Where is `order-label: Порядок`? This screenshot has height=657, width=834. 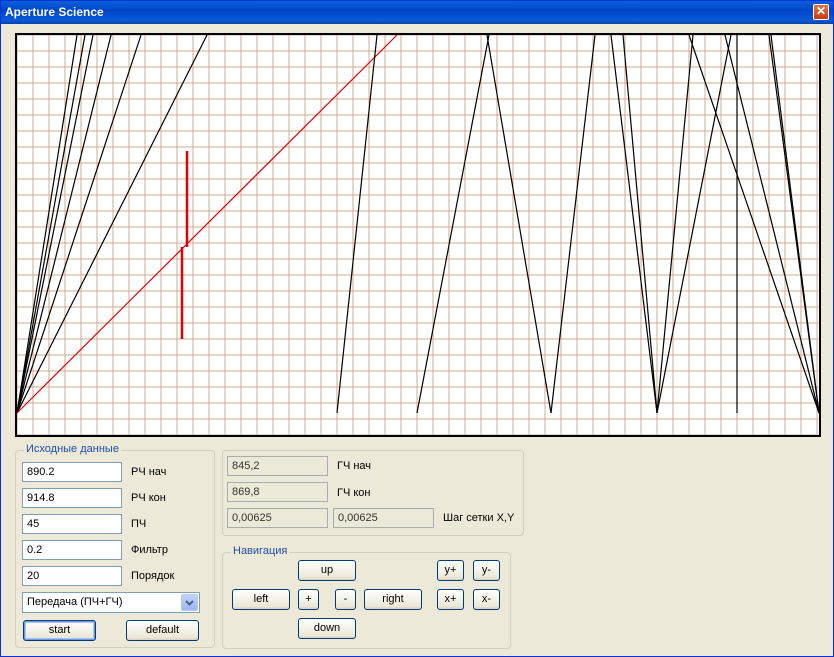 order-label: Порядок is located at coordinates (153, 576).